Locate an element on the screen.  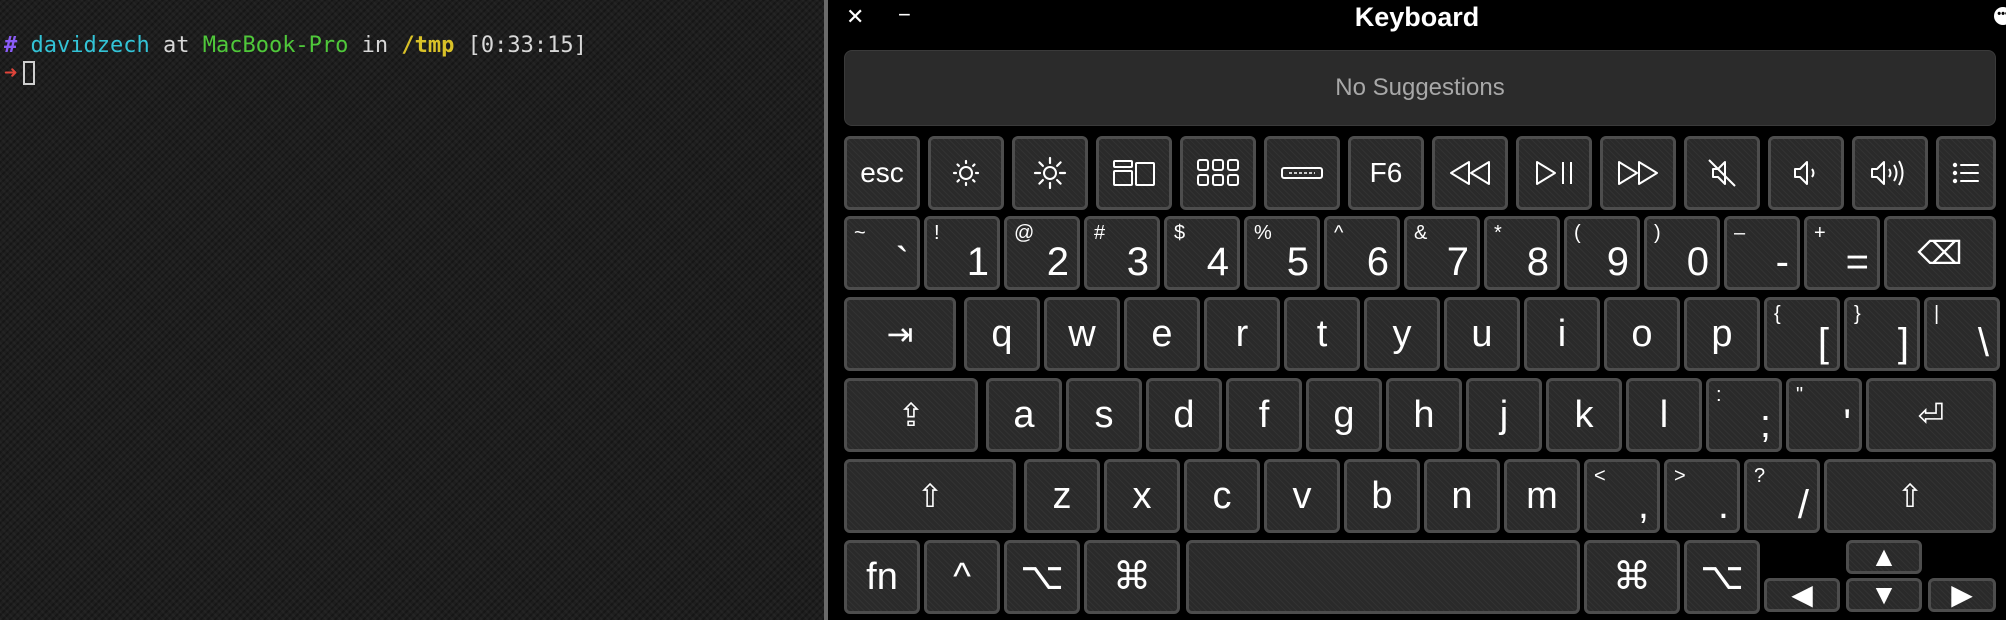
key-n: n is located at coordinates (1462, 496).